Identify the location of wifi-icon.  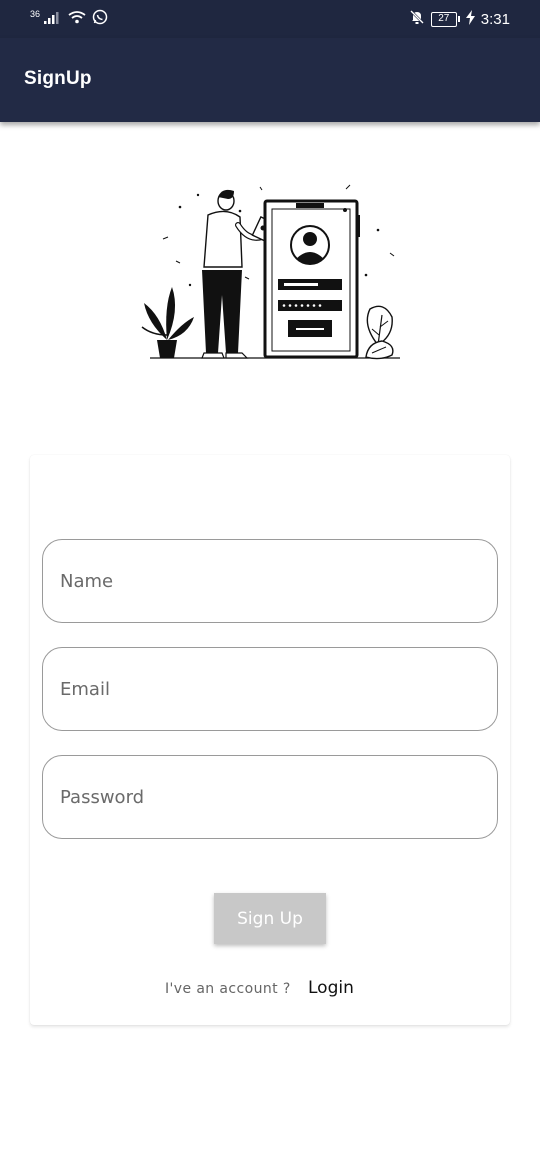
(77, 19).